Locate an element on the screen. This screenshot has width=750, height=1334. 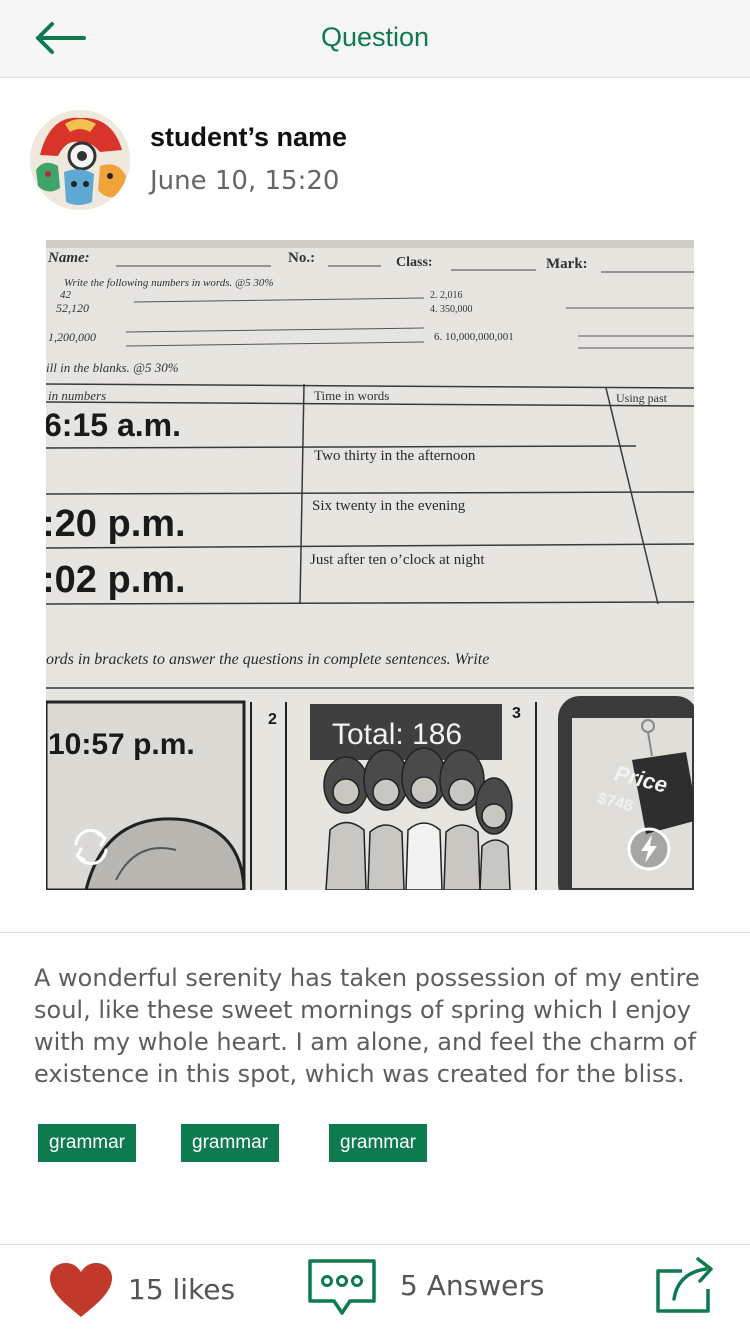
ws-row4-num: :02 p.m. is located at coordinates (116, 580).